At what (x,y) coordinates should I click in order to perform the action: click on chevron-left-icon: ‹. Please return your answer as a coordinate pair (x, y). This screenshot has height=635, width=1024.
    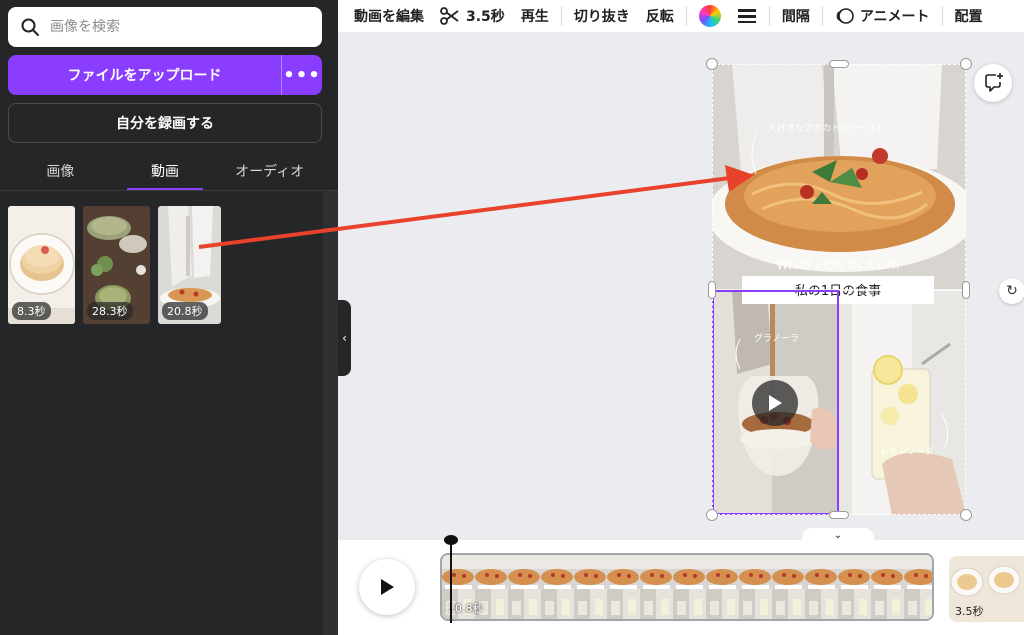
    Looking at the image, I should click on (344, 338).